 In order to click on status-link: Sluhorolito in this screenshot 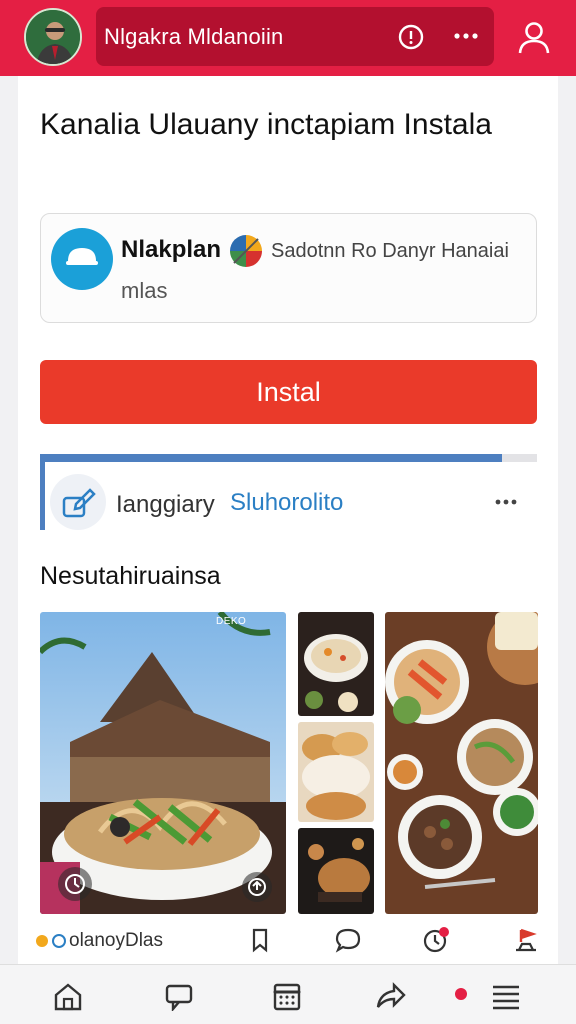, I will do `click(286, 503)`.